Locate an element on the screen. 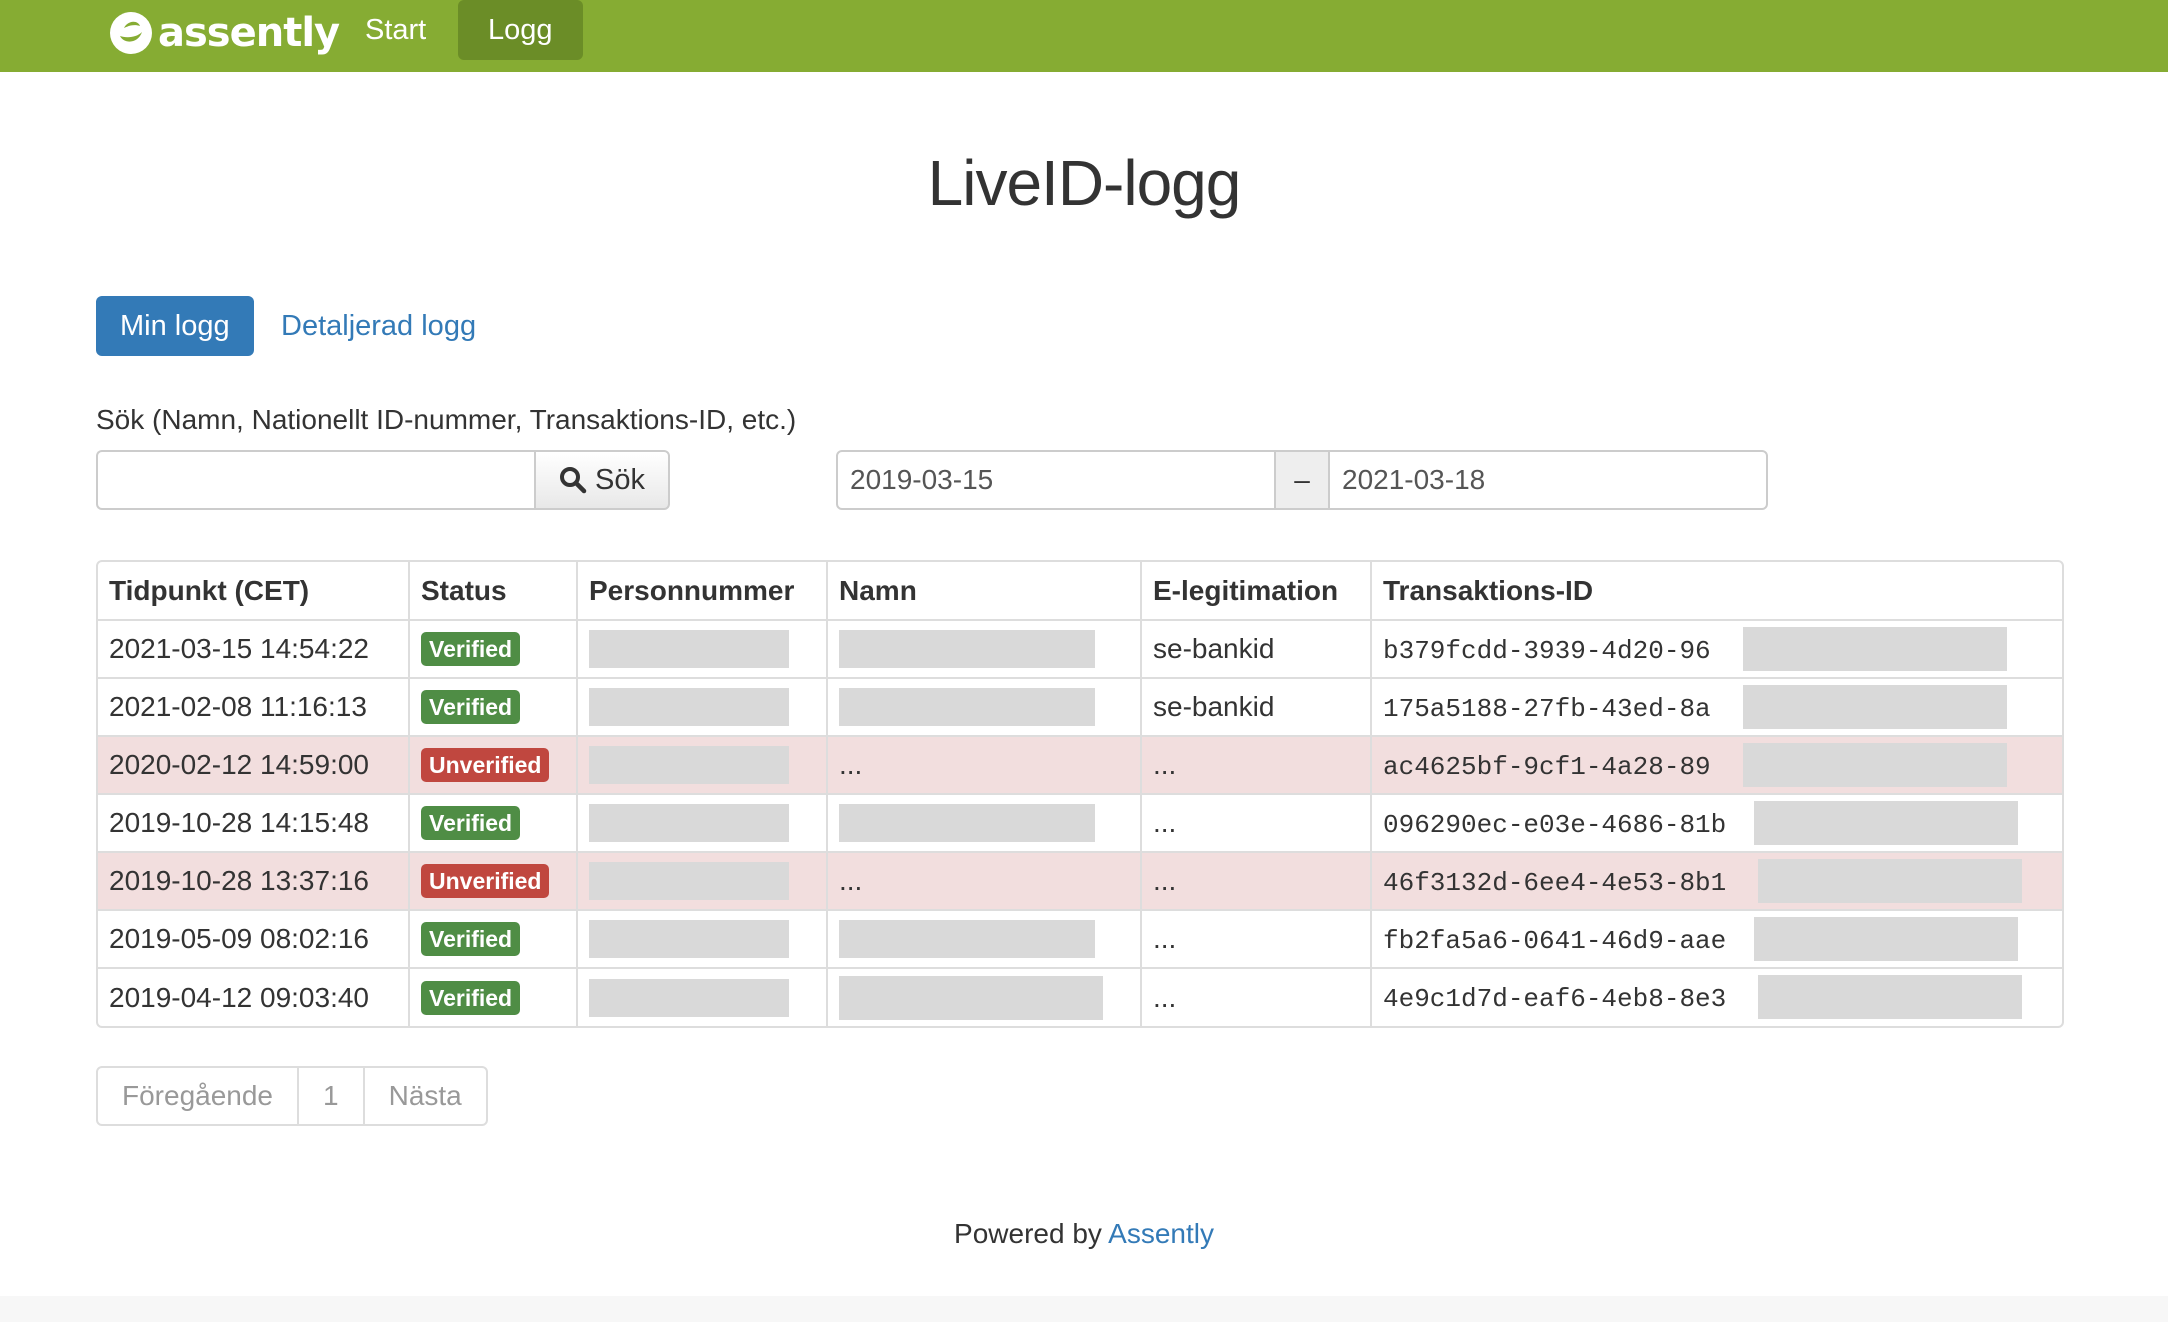 The image size is (2168, 1322). search-input is located at coordinates (316, 480).